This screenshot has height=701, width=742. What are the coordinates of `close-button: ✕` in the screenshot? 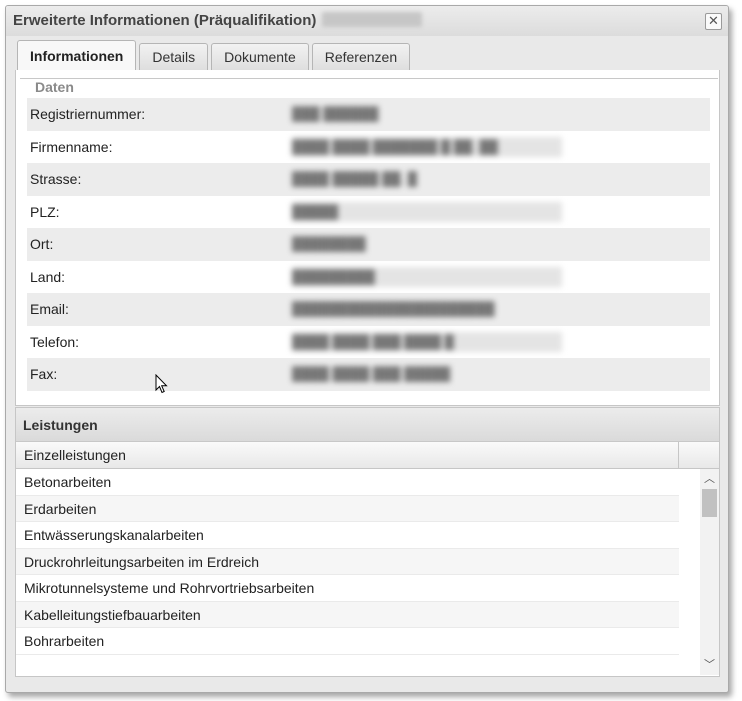 It's located at (713, 21).